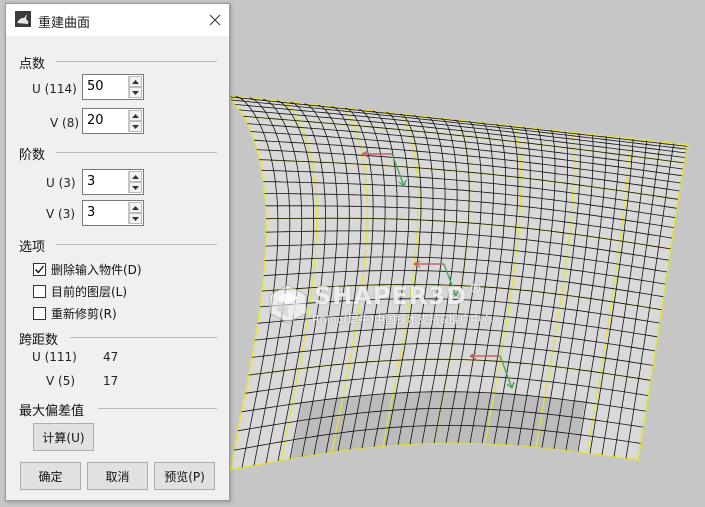 The width and height of the screenshot is (705, 507). What do you see at coordinates (113, 182) in the screenshot?
I see `degree-u-stepper: 3` at bounding box center [113, 182].